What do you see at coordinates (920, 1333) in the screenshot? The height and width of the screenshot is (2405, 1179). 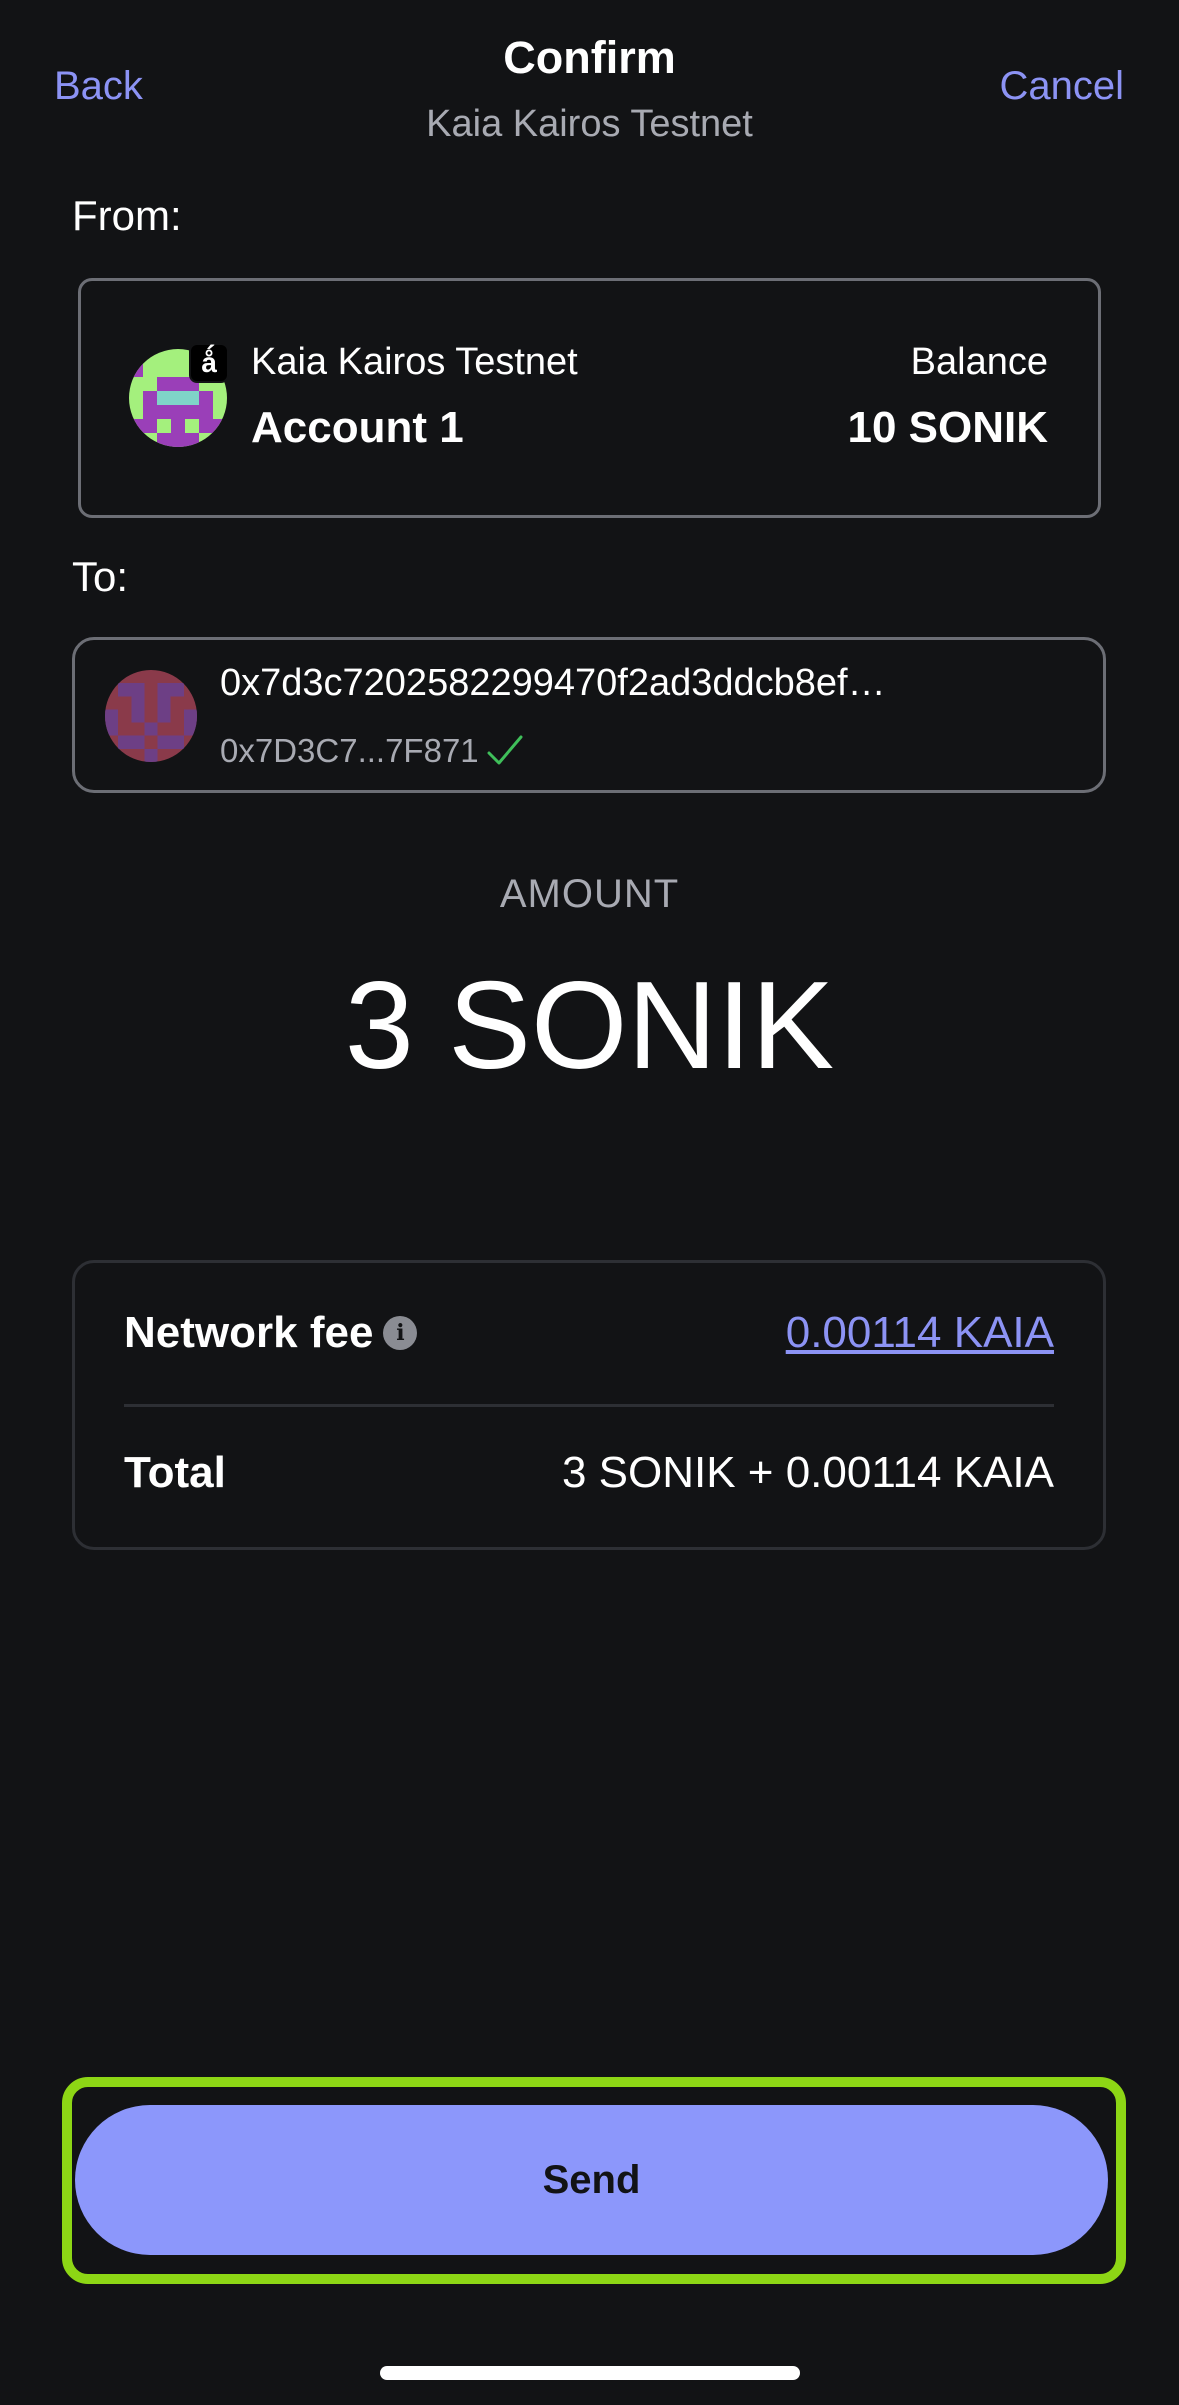 I see `network-fee-value: 0.00114 KAIA` at bounding box center [920, 1333].